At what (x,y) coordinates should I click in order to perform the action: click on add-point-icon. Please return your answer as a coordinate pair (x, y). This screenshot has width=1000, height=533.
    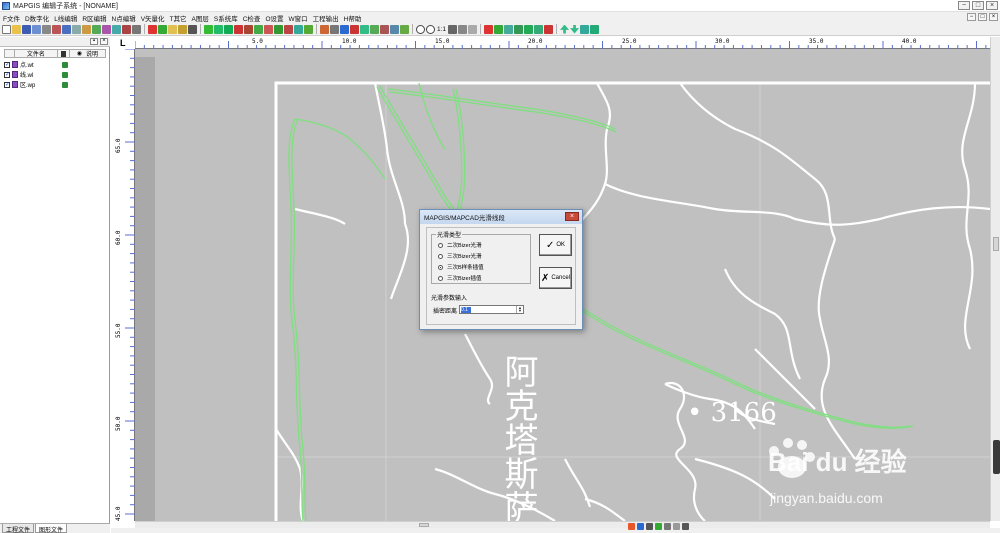
    Looking at the image, I should click on (208, 29).